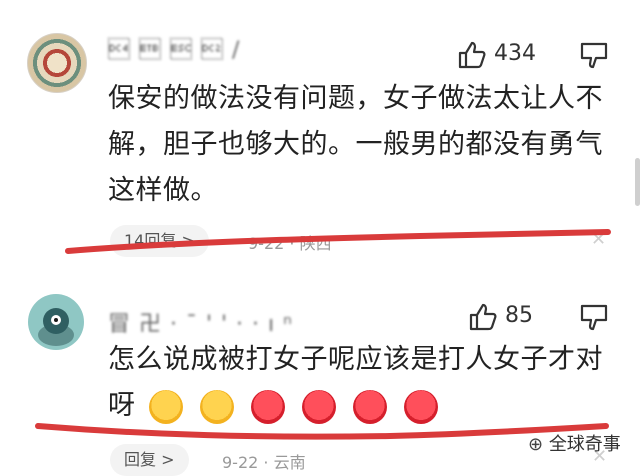  Describe the element at coordinates (122, 405) in the screenshot. I see `comment-text-fragment: 呀` at that location.